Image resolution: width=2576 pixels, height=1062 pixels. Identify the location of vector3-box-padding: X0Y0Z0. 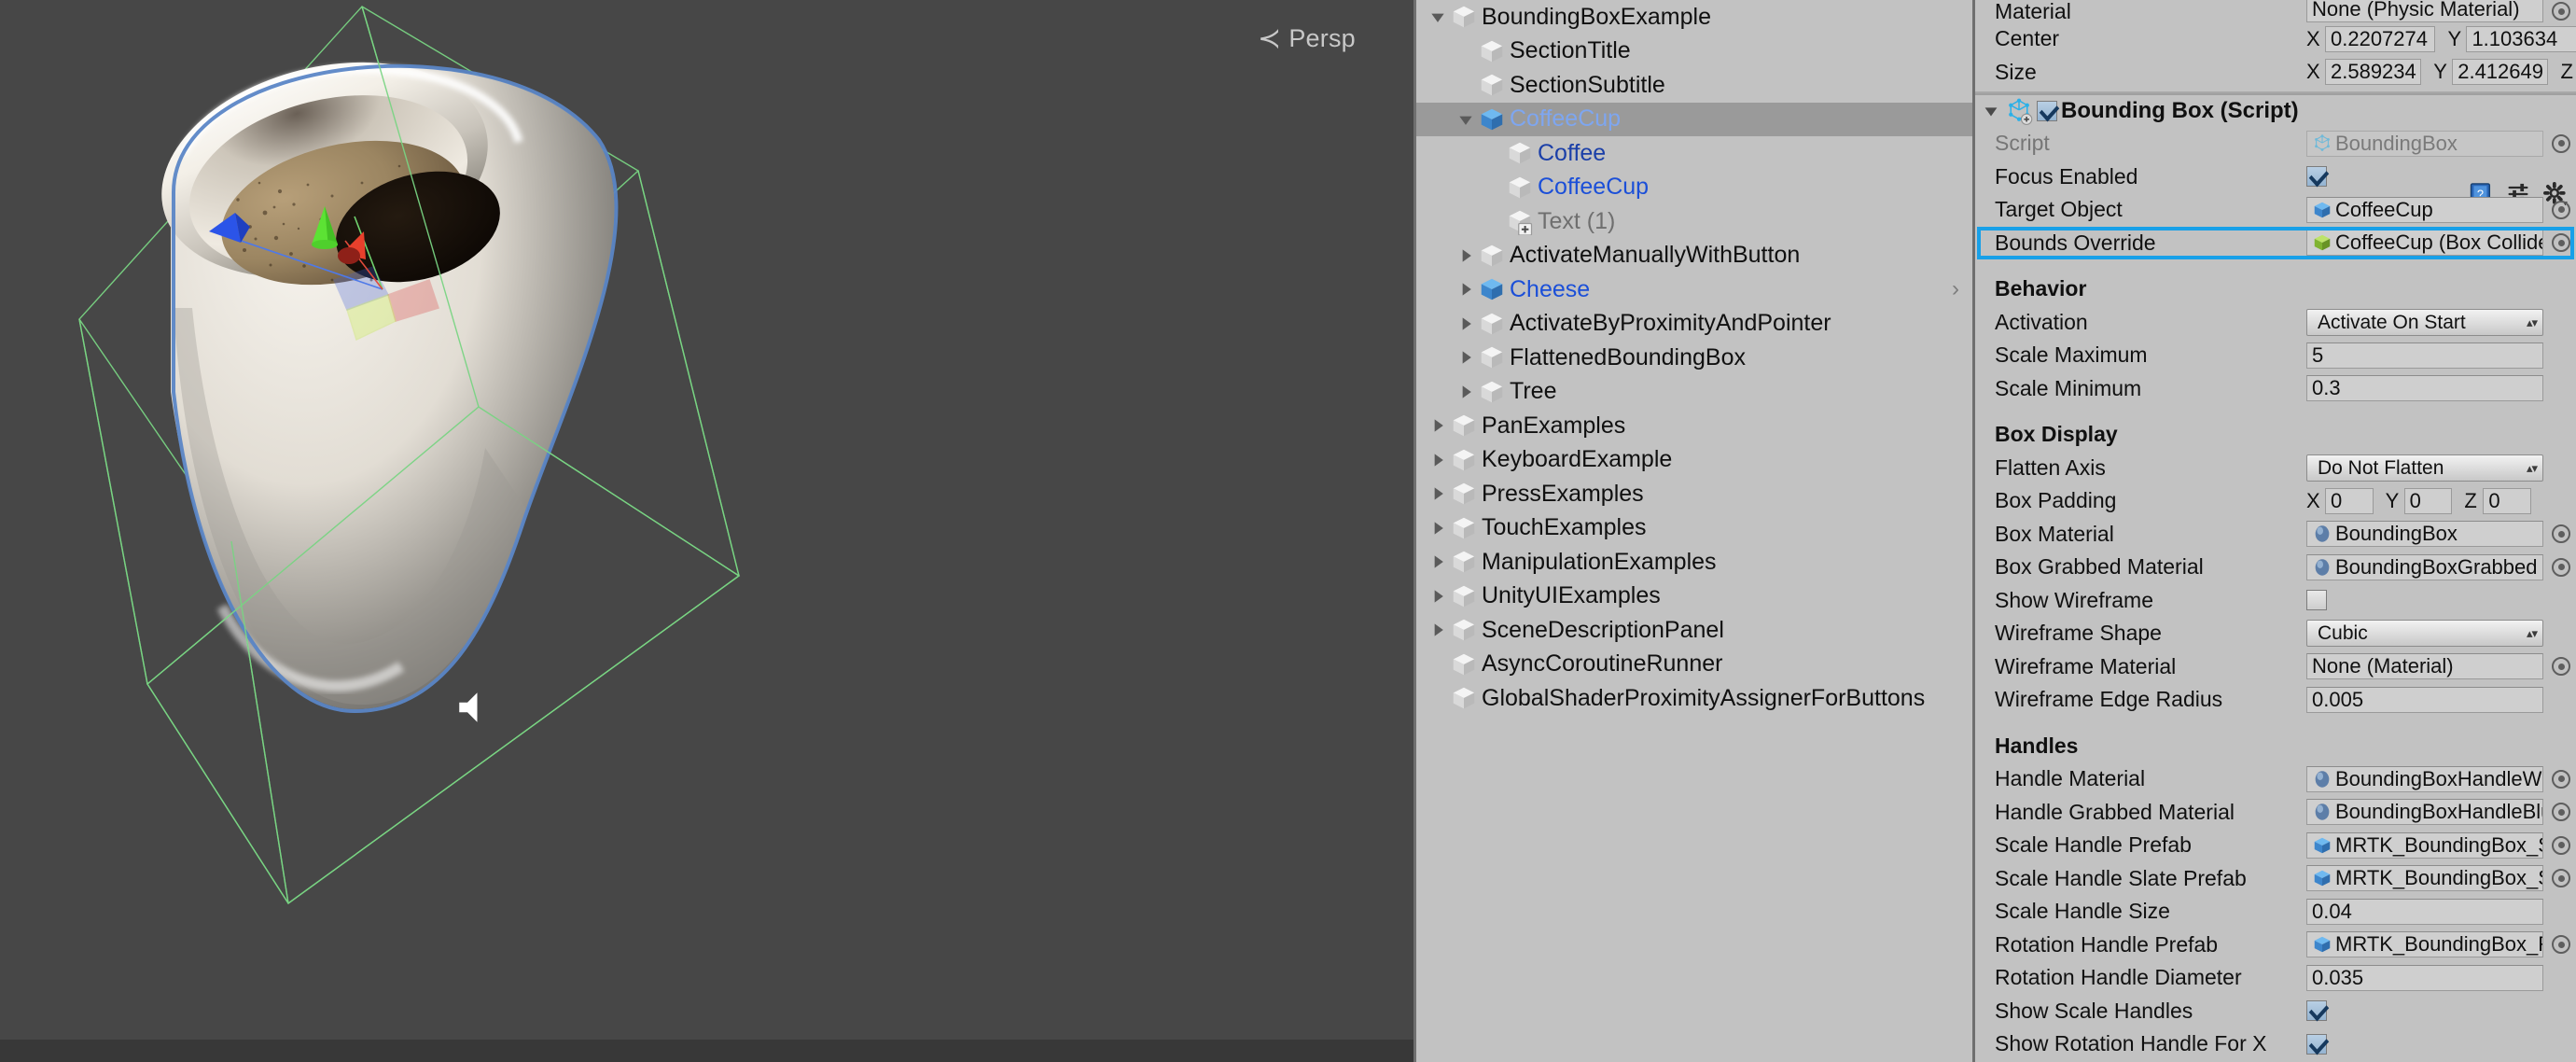
(2424, 501).